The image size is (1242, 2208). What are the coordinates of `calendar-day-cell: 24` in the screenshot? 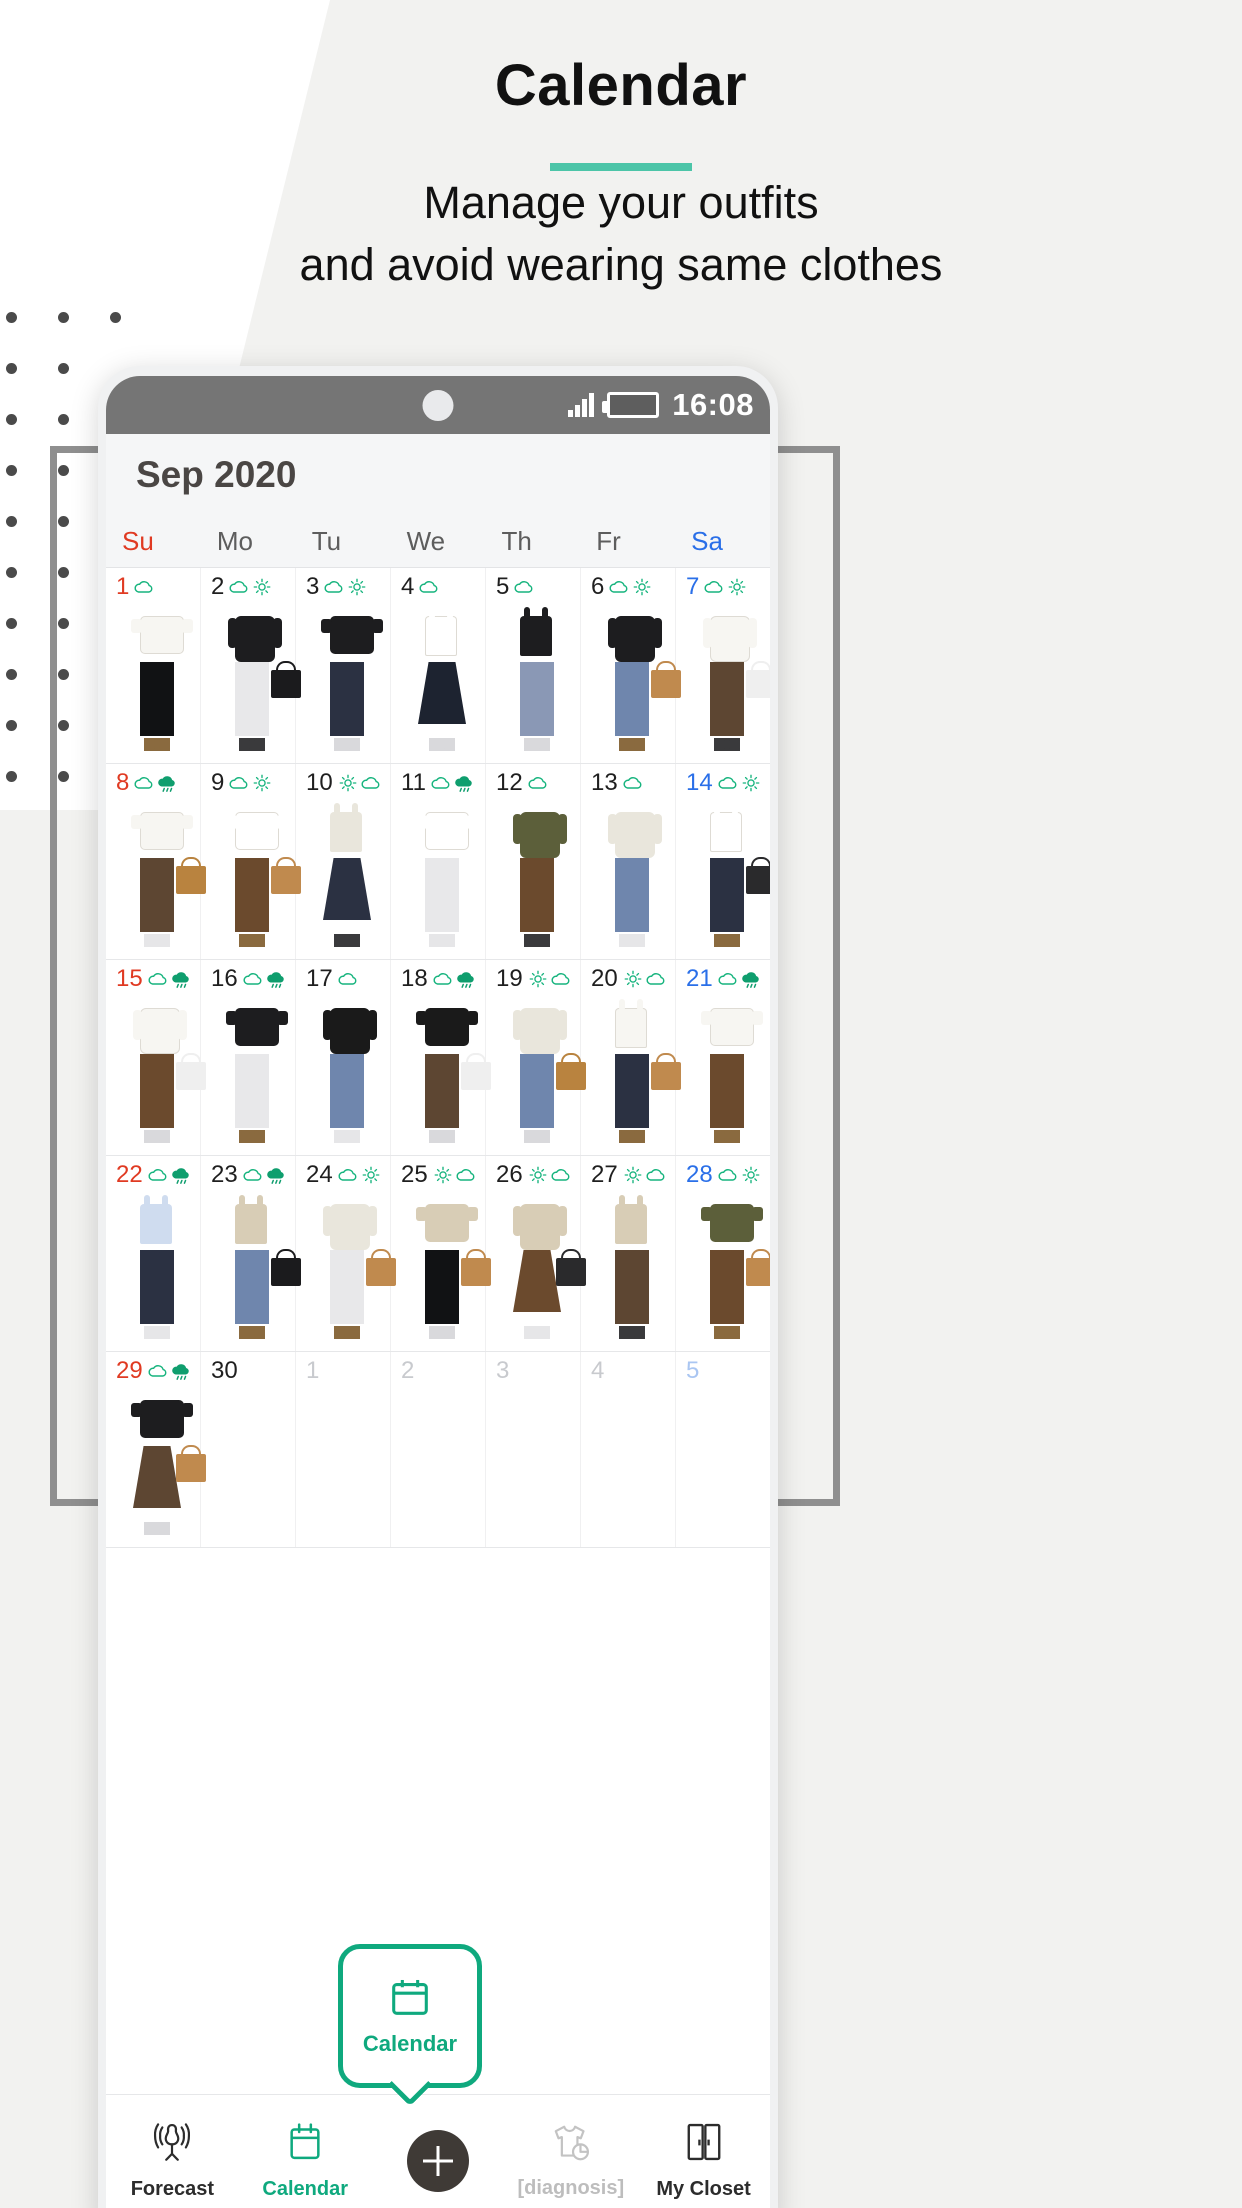 It's located at (346, 1253).